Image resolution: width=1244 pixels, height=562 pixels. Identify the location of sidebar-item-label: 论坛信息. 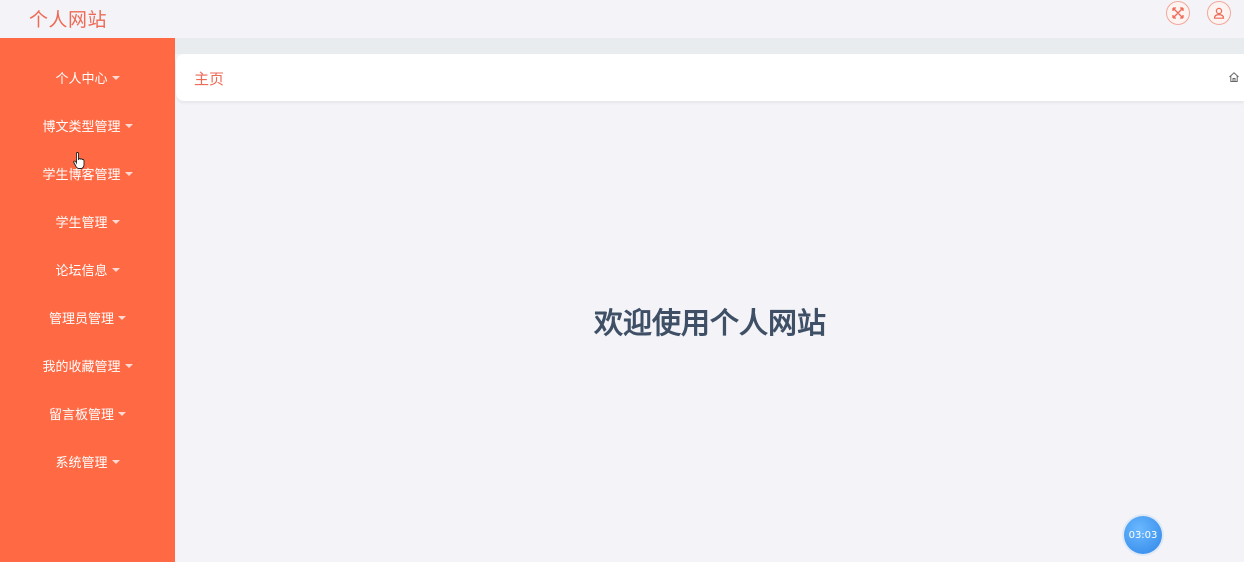
(81, 271).